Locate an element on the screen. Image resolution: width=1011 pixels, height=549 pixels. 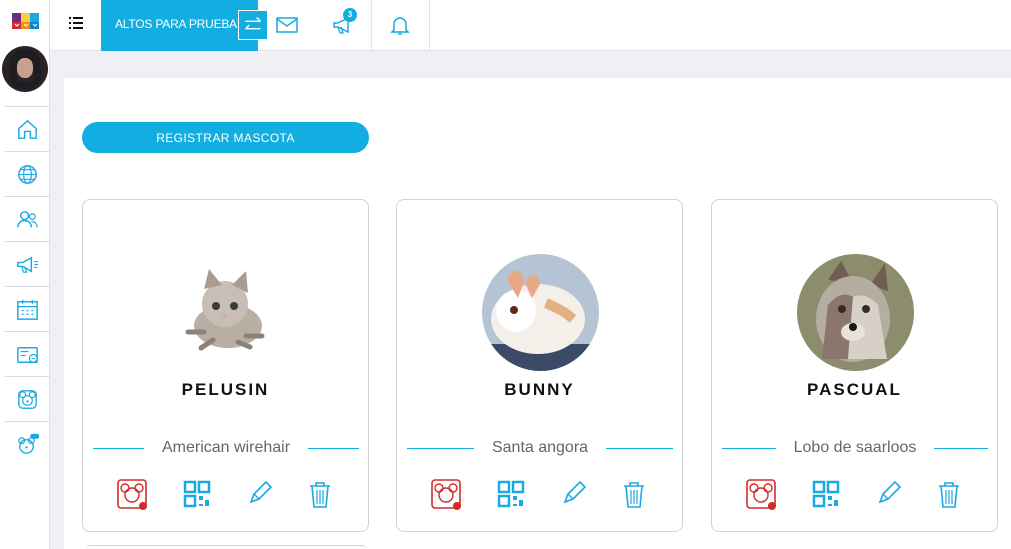
pet-breed: Santa angora is located at coordinates (540, 447).